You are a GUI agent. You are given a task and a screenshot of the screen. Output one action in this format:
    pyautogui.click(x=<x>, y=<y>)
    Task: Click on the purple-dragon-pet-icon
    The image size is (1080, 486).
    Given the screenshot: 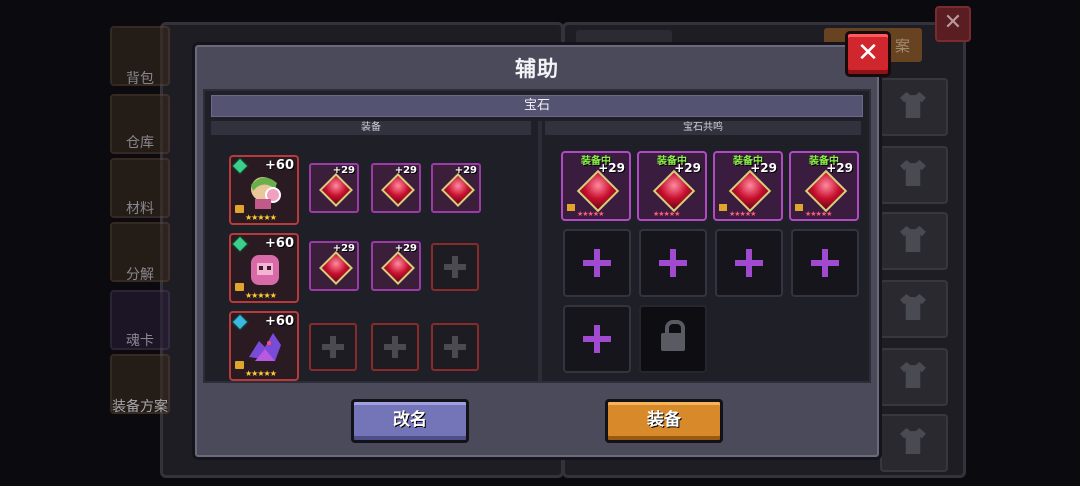 What is the action you would take?
    pyautogui.click(x=265, y=347)
    